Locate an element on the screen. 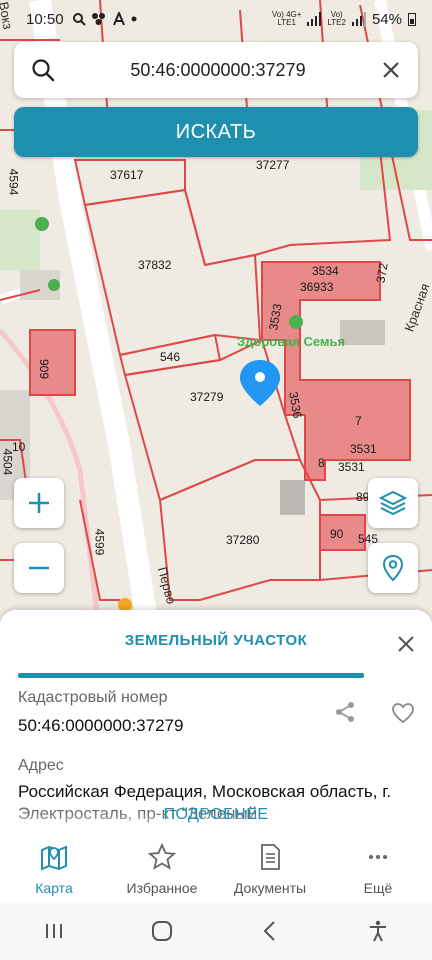 The width and height of the screenshot is (432, 960). clear-search-icon is located at coordinates (391, 70).